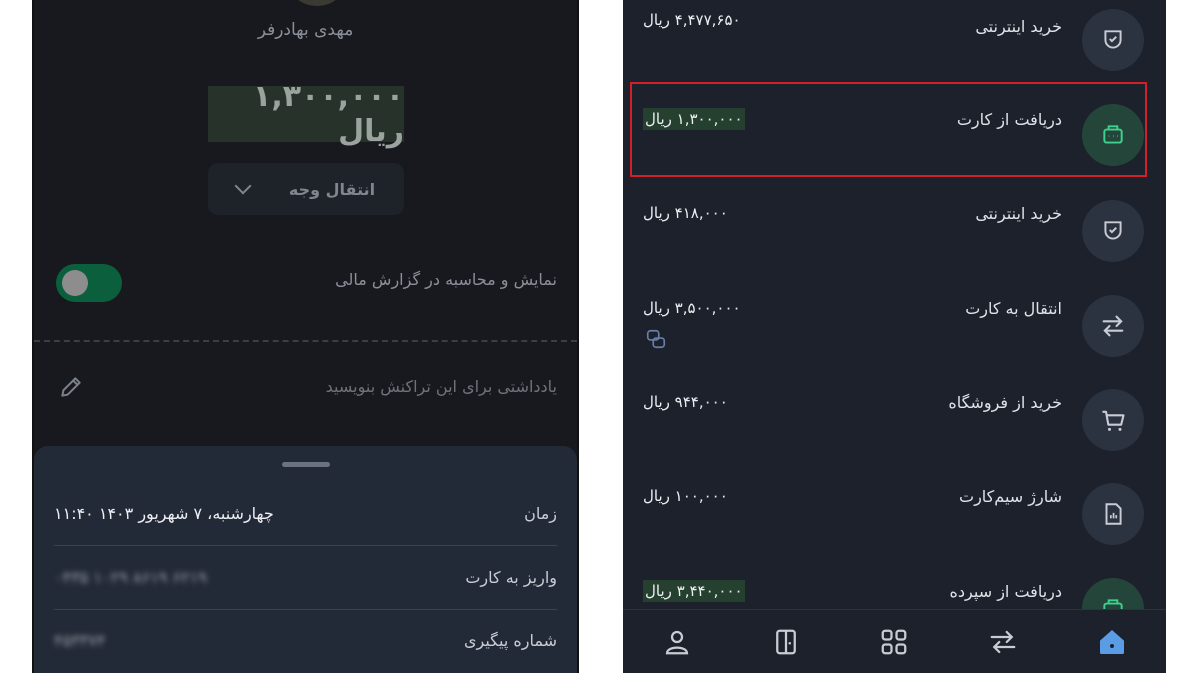  What do you see at coordinates (1005, 591) in the screenshot?
I see `transaction-title: دریافت از سپرده` at bounding box center [1005, 591].